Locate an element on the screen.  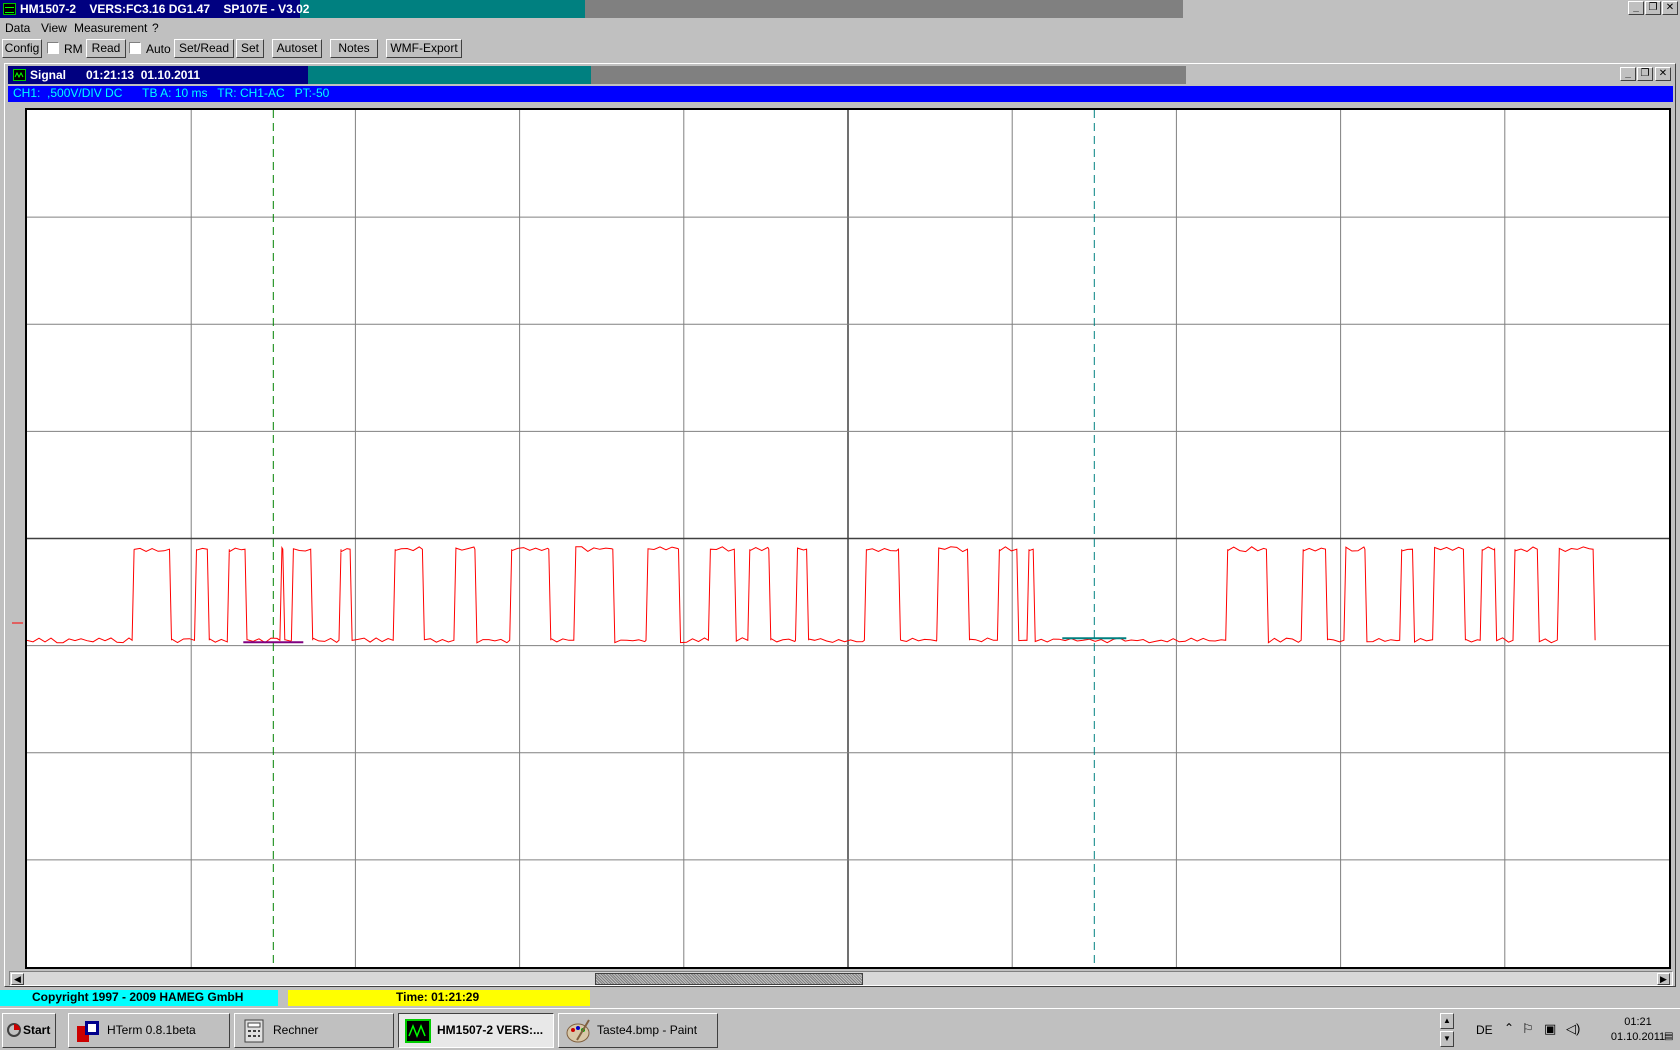
desktop-icon: ▤ is located at coordinates (1668, 1036).